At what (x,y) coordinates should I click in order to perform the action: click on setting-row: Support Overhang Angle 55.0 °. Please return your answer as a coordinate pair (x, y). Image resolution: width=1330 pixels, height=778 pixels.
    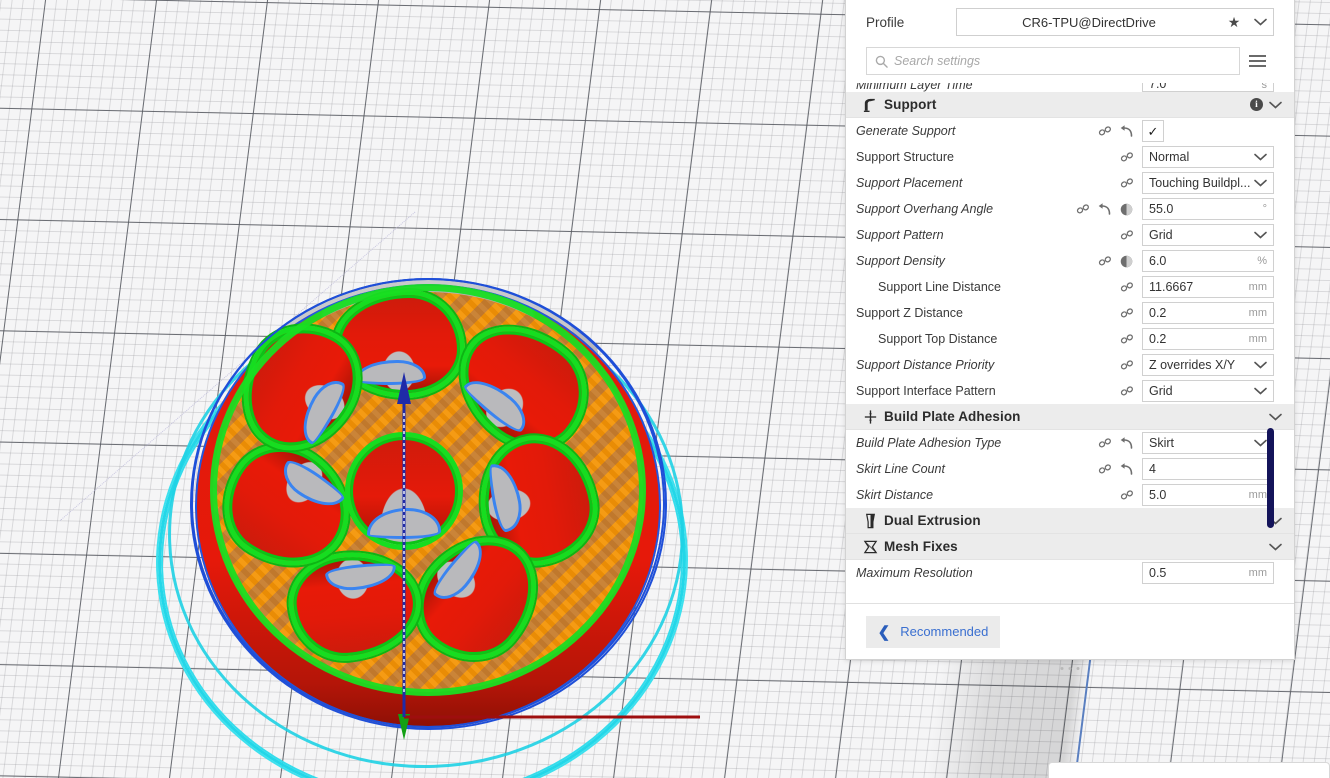
    Looking at the image, I should click on (1070, 209).